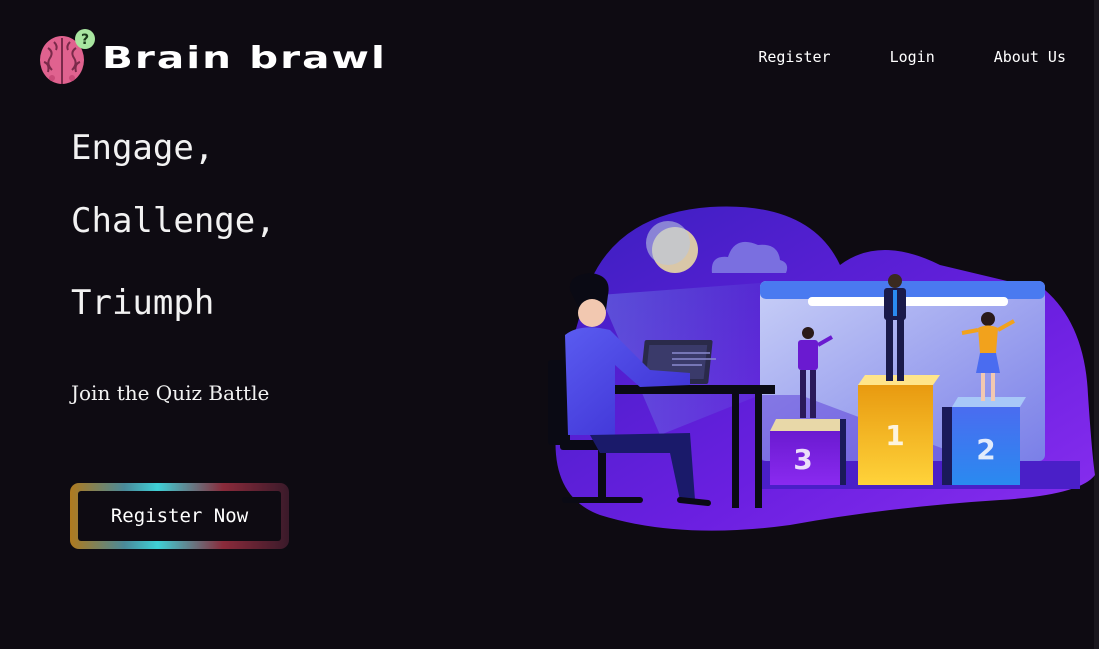 The height and width of the screenshot is (649, 1099). I want to click on nav-about-link: About Us, so click(1030, 57).